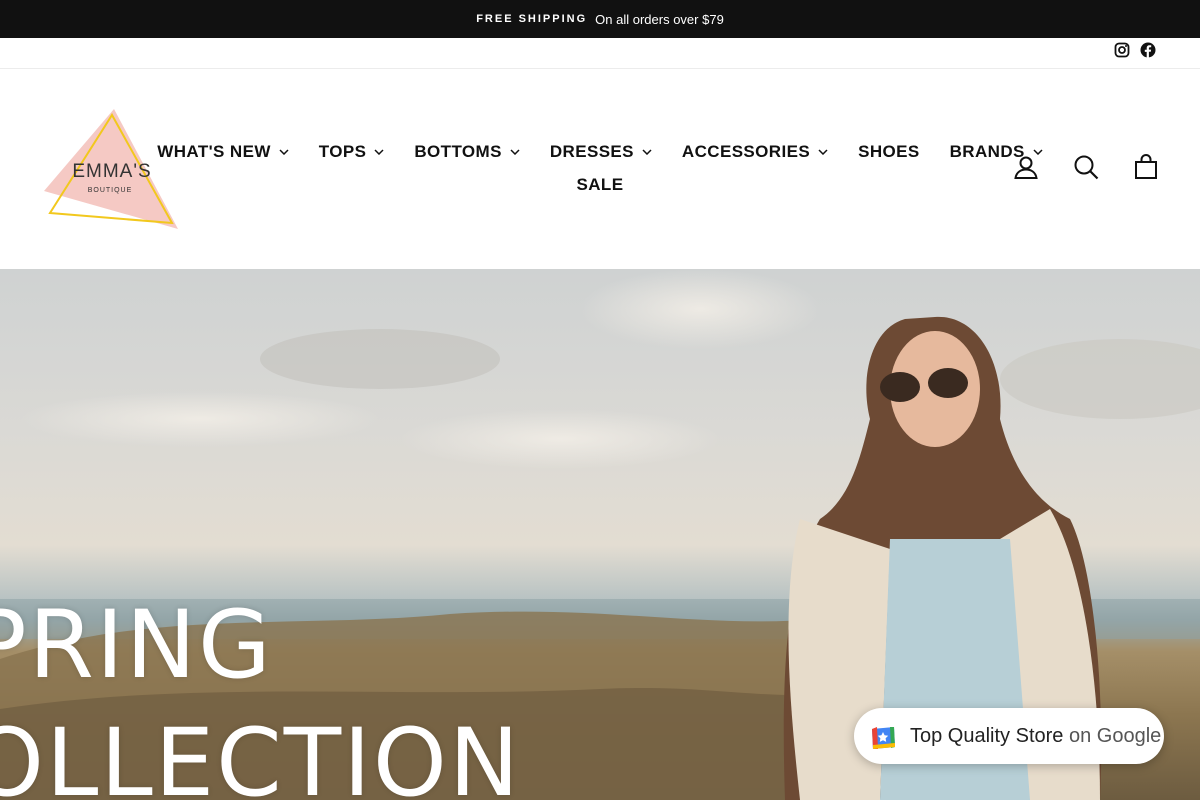 The width and height of the screenshot is (1200, 800). I want to click on logo: EMMA'S BOUTIQUE, so click(111, 169).